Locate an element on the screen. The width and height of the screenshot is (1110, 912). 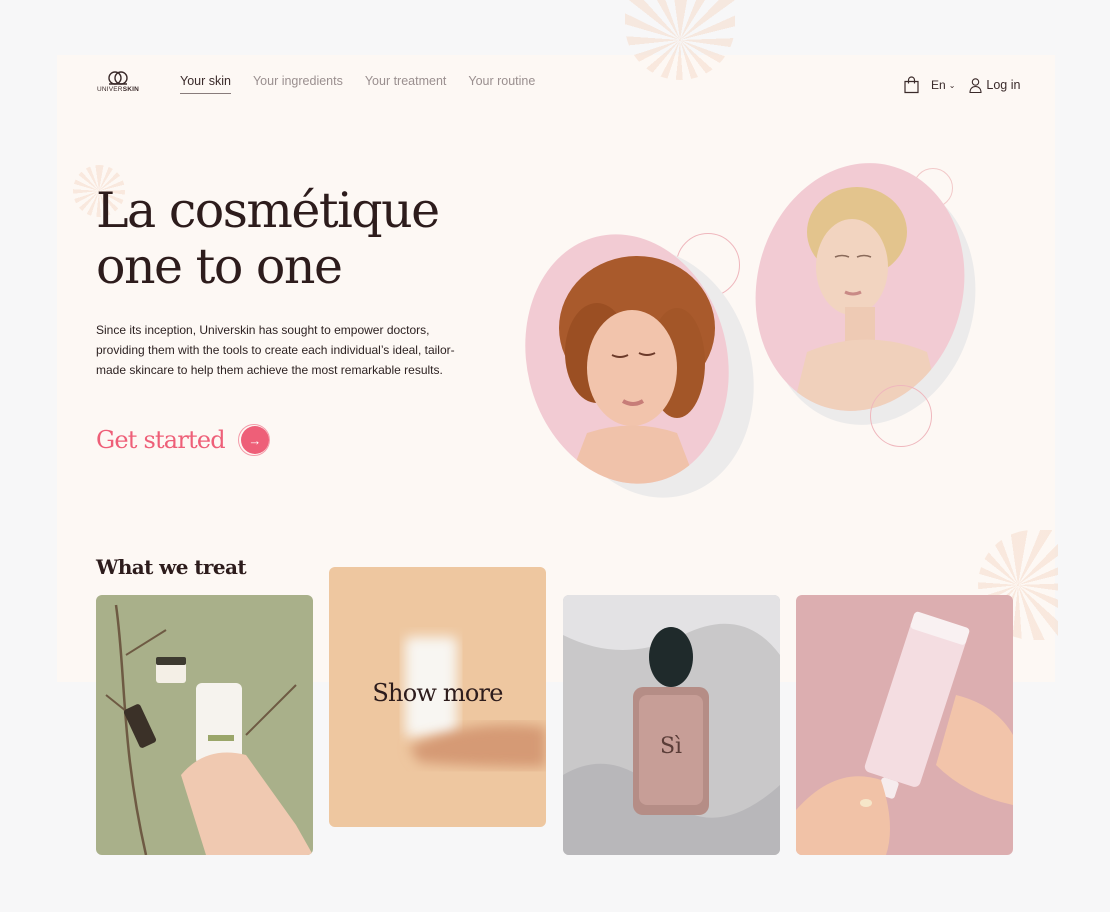
login-button: Log in is located at coordinates (995, 85).